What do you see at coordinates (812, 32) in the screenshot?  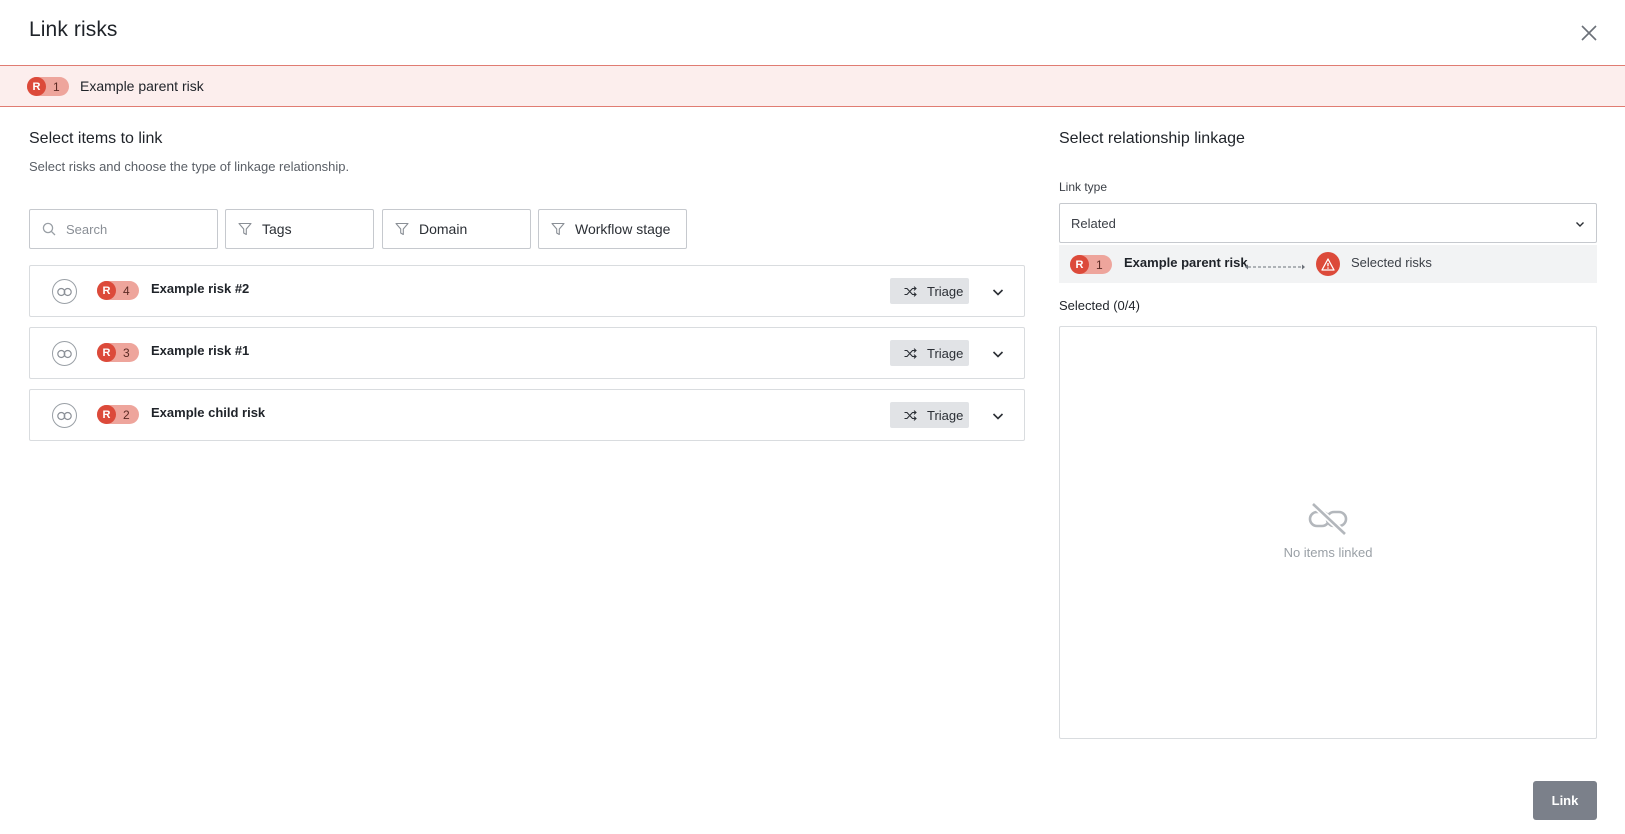 I see `modal-header: Link risks` at bounding box center [812, 32].